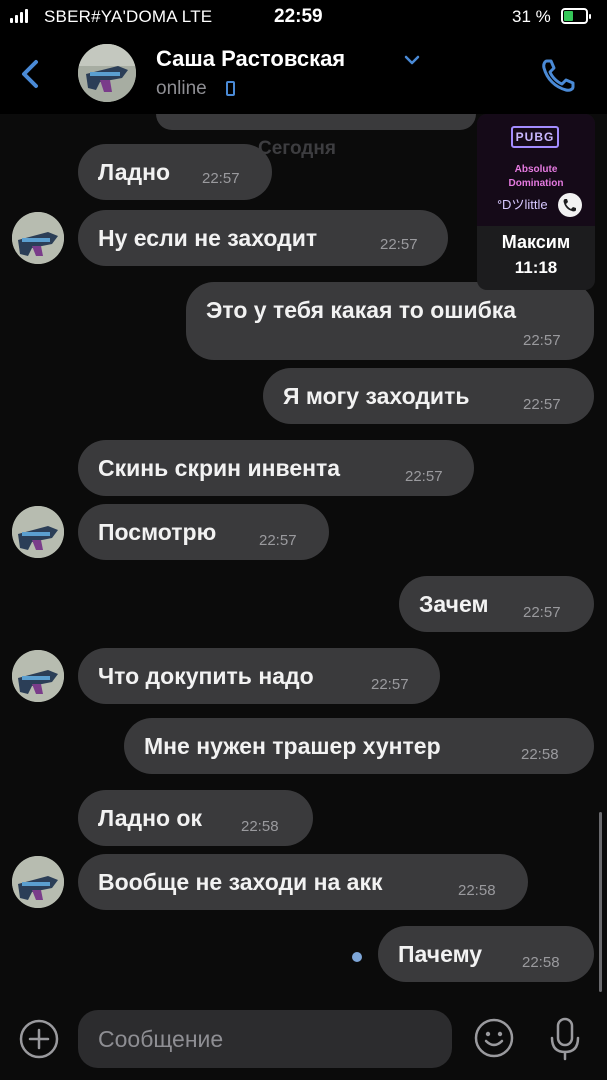 This screenshot has width=607, height=1080. I want to click on message-text: Скинь скрин инвента, so click(219, 468).